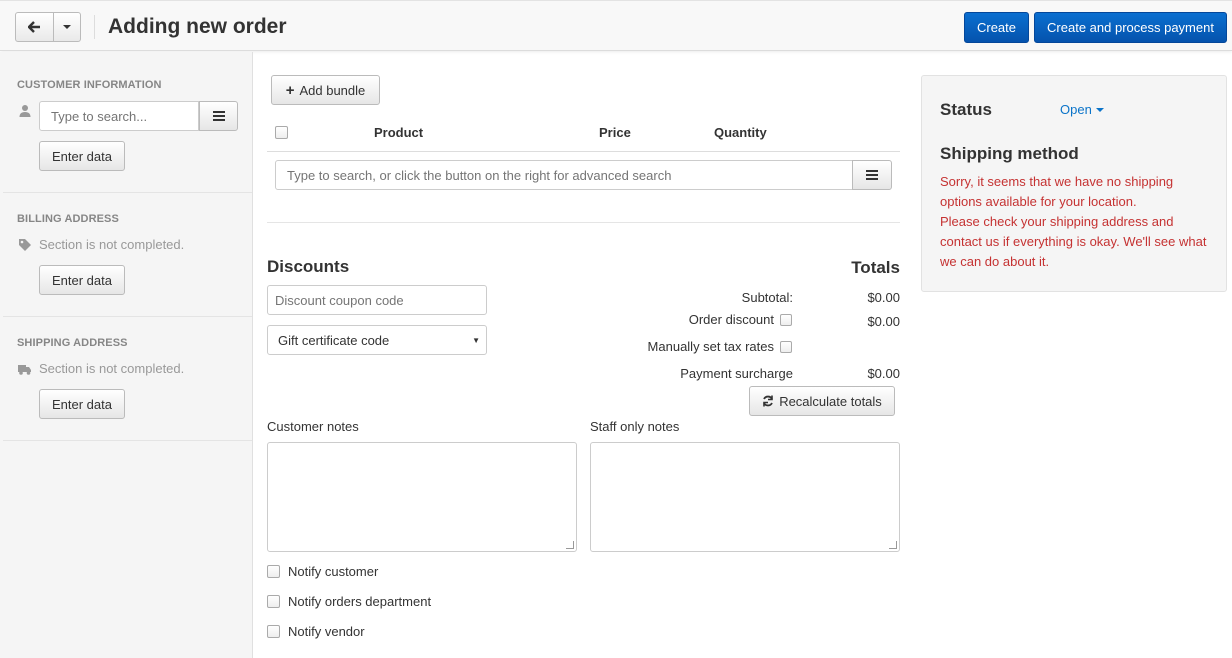  I want to click on manual-tax-label: Manually set tax rates, so click(710, 346).